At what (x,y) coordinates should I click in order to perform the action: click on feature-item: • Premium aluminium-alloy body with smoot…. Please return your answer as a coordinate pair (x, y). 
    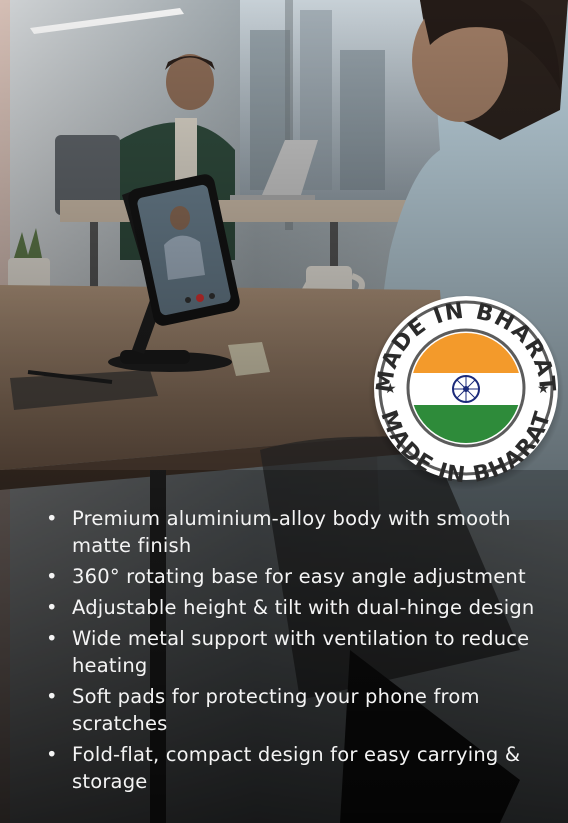
    Looking at the image, I should click on (278, 532).